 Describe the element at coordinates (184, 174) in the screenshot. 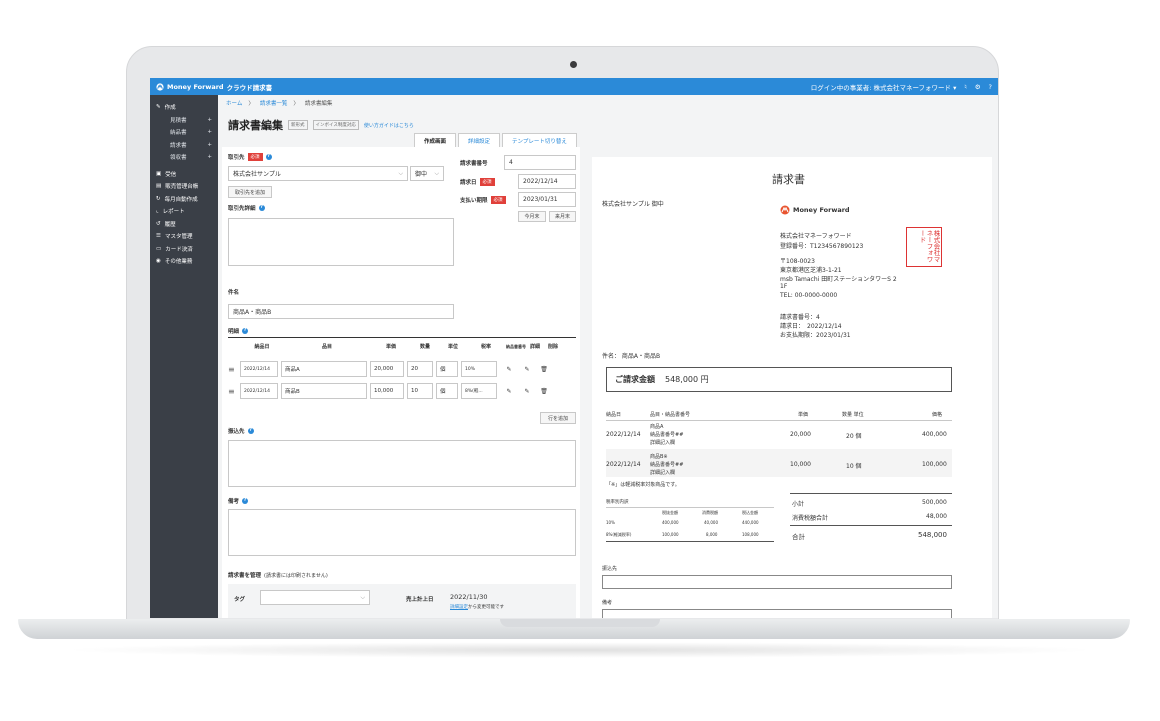

I see `sidebar-item-inbox: ▣ 受信` at that location.